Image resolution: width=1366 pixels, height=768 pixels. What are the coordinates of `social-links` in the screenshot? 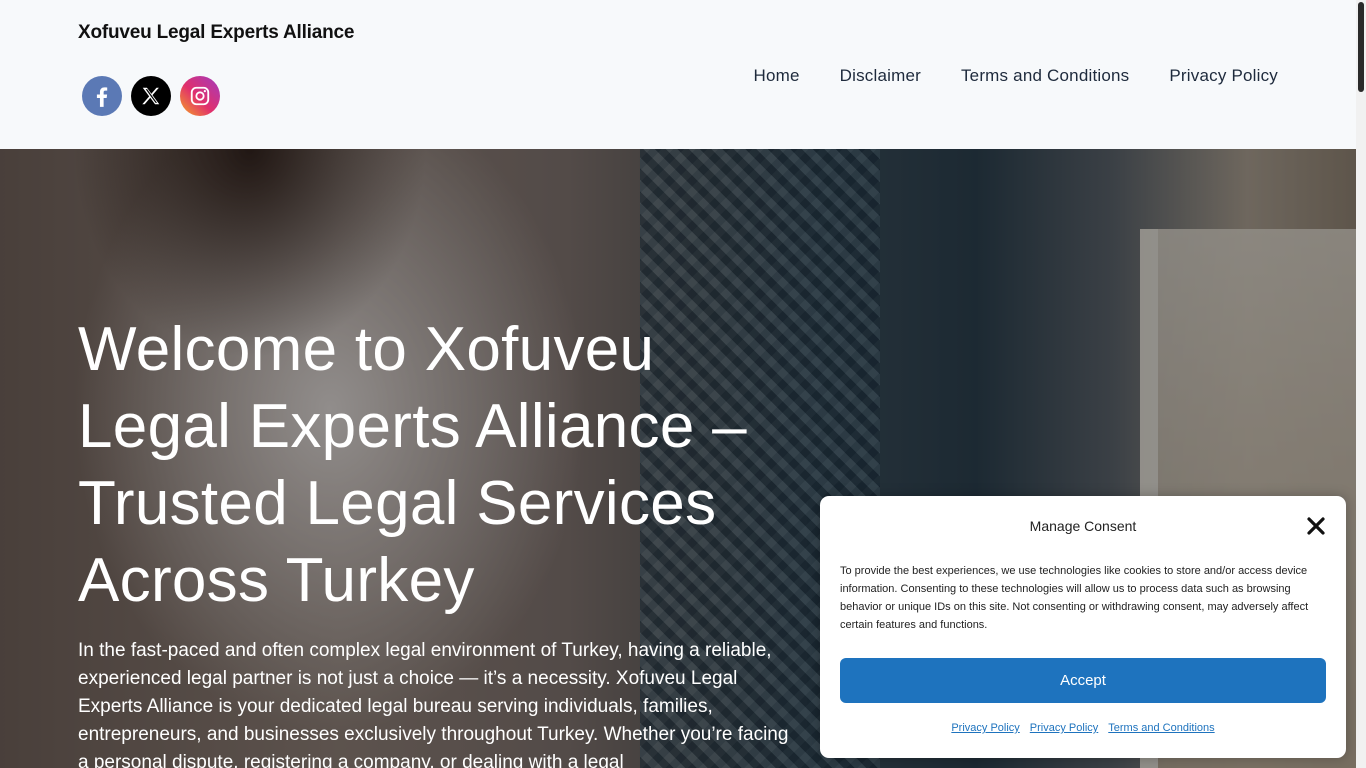 It's located at (151, 96).